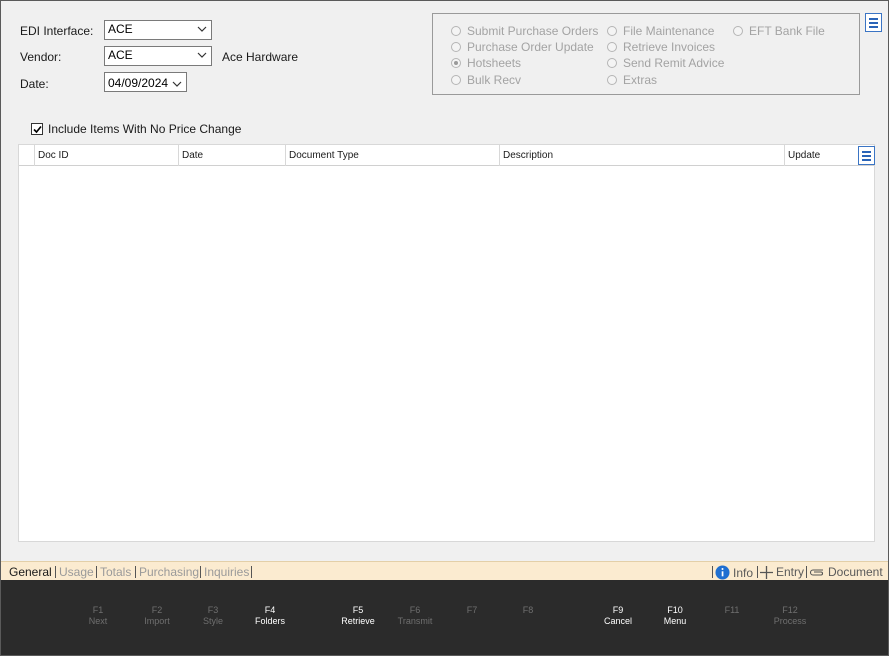  I want to click on tab-totals: Totals, so click(115, 572).